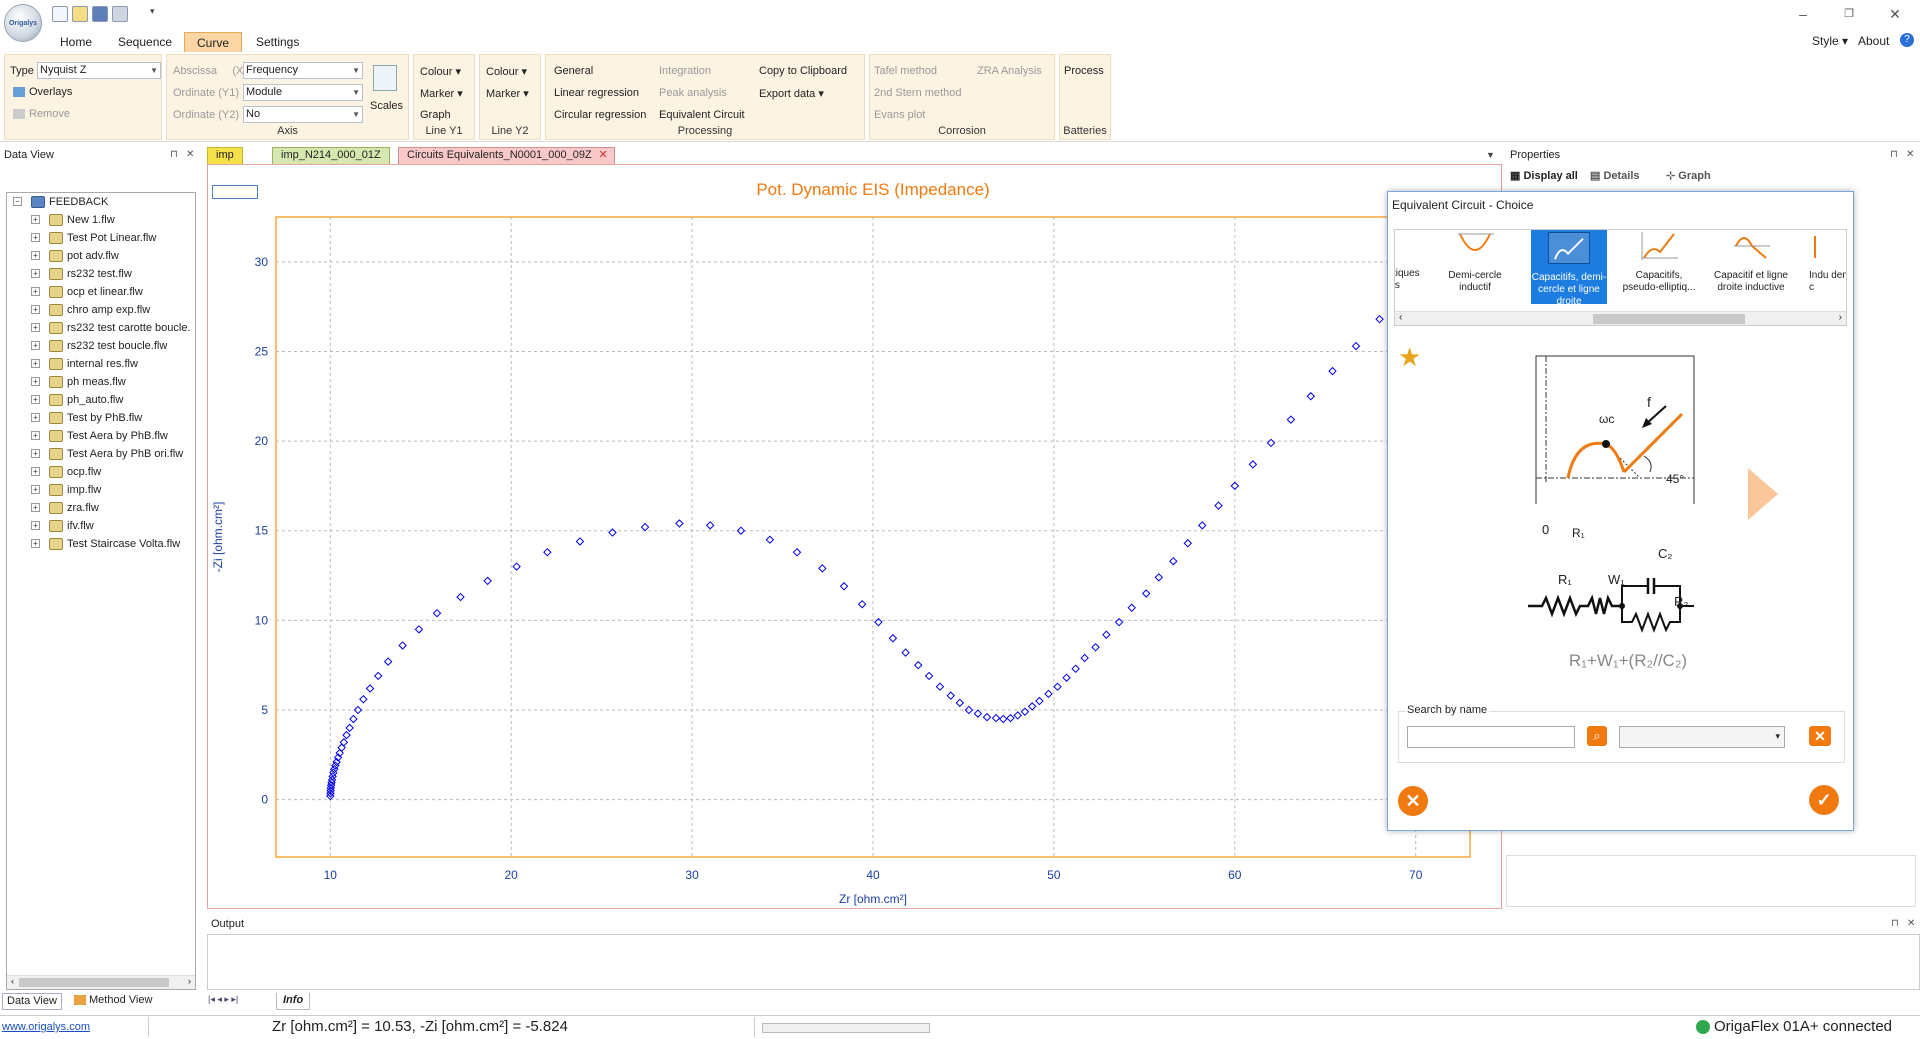  I want to click on export-data-button: Export data ▾, so click(791, 93).